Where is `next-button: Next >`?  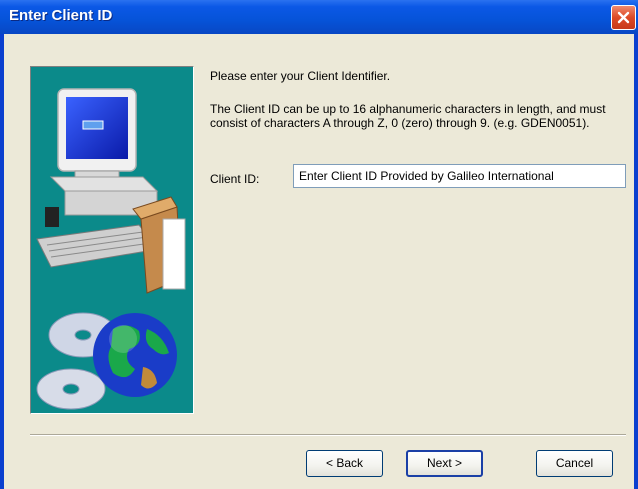
next-button: Next > is located at coordinates (444, 463).